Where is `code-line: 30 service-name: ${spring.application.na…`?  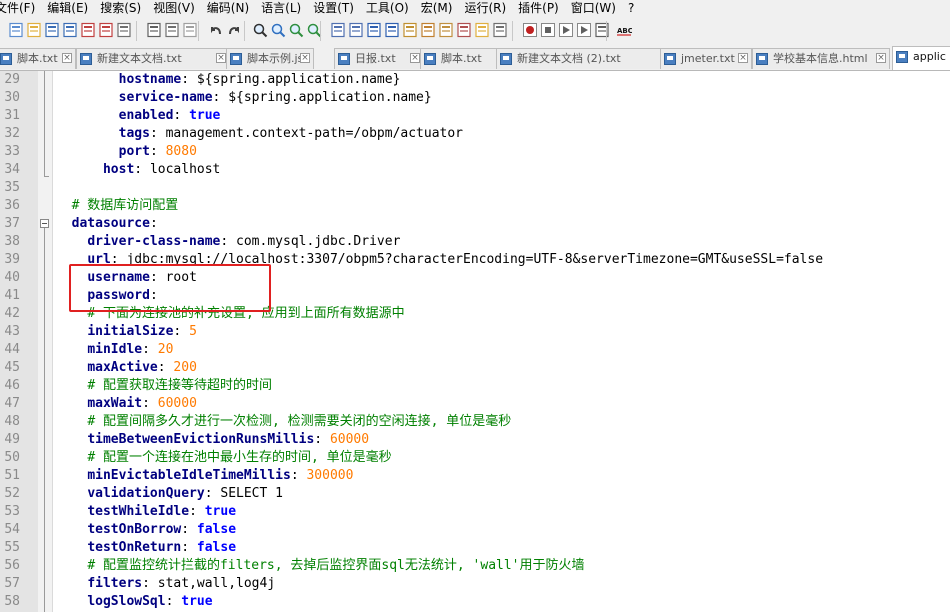 code-line: 30 service-name: ${spring.application.na… is located at coordinates (475, 98).